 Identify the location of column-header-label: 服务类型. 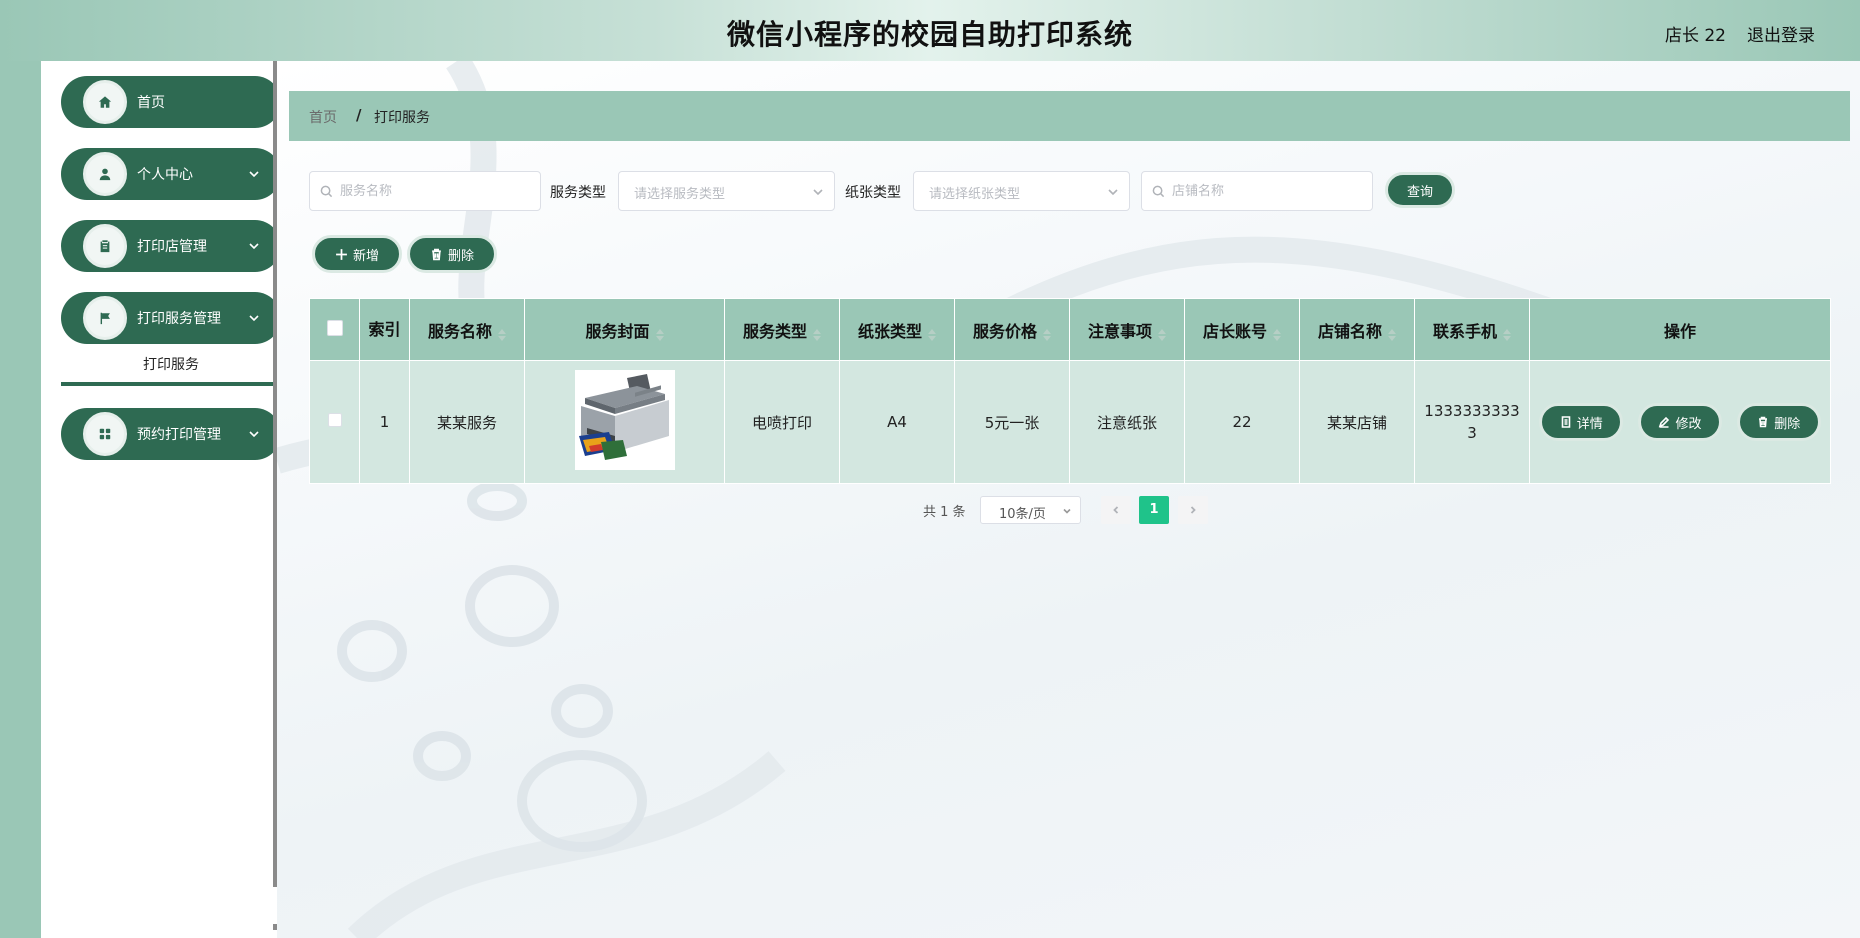
(774, 331).